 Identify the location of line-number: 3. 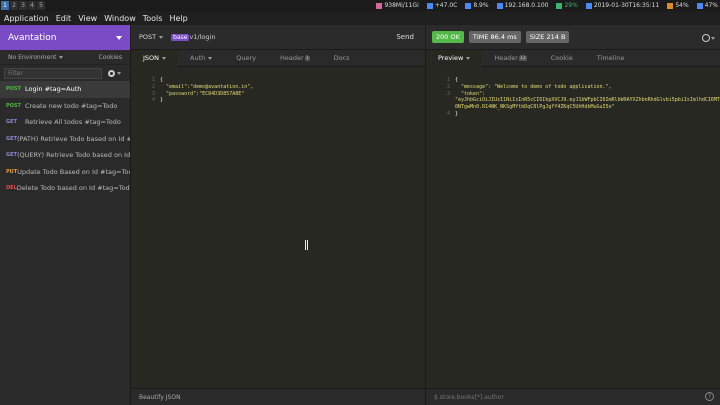
(153, 93).